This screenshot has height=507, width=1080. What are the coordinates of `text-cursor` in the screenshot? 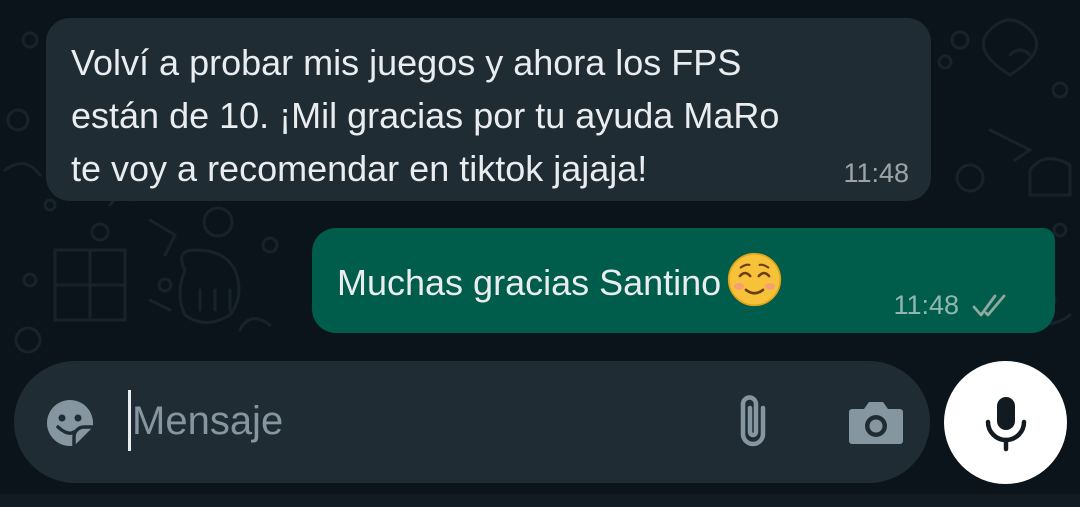 It's located at (129, 420).